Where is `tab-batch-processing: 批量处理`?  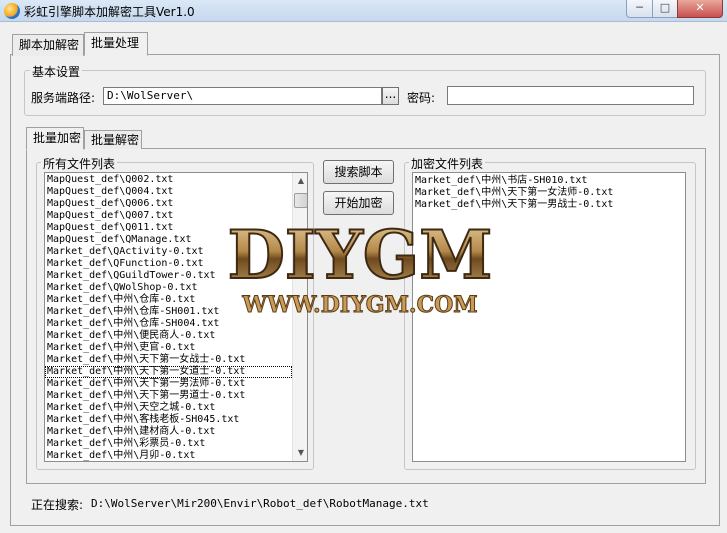 tab-batch-processing: 批量处理 is located at coordinates (116, 44).